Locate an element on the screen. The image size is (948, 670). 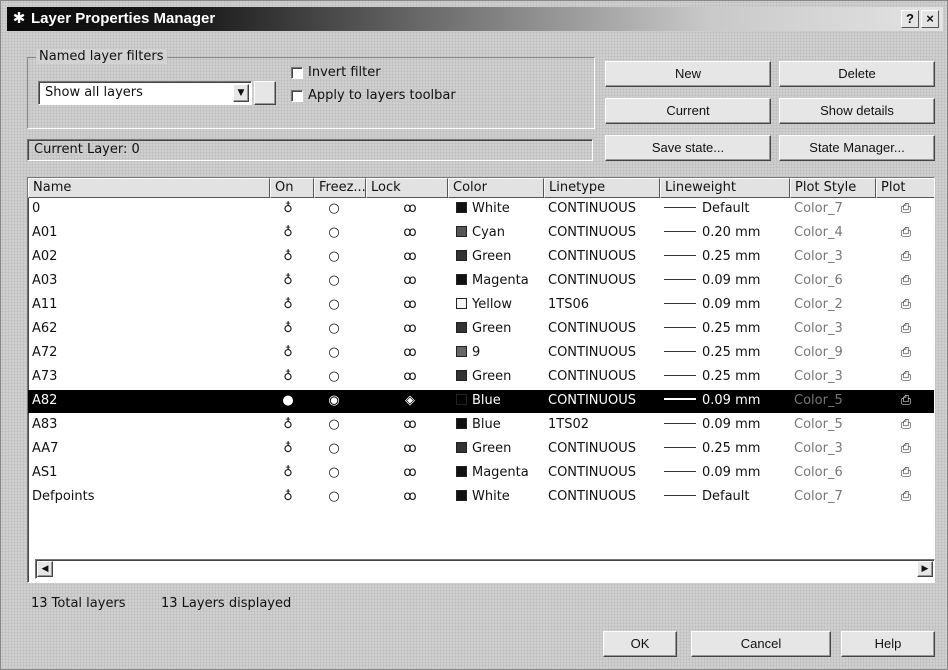
column-header-linetype: Linetype is located at coordinates (602, 188).